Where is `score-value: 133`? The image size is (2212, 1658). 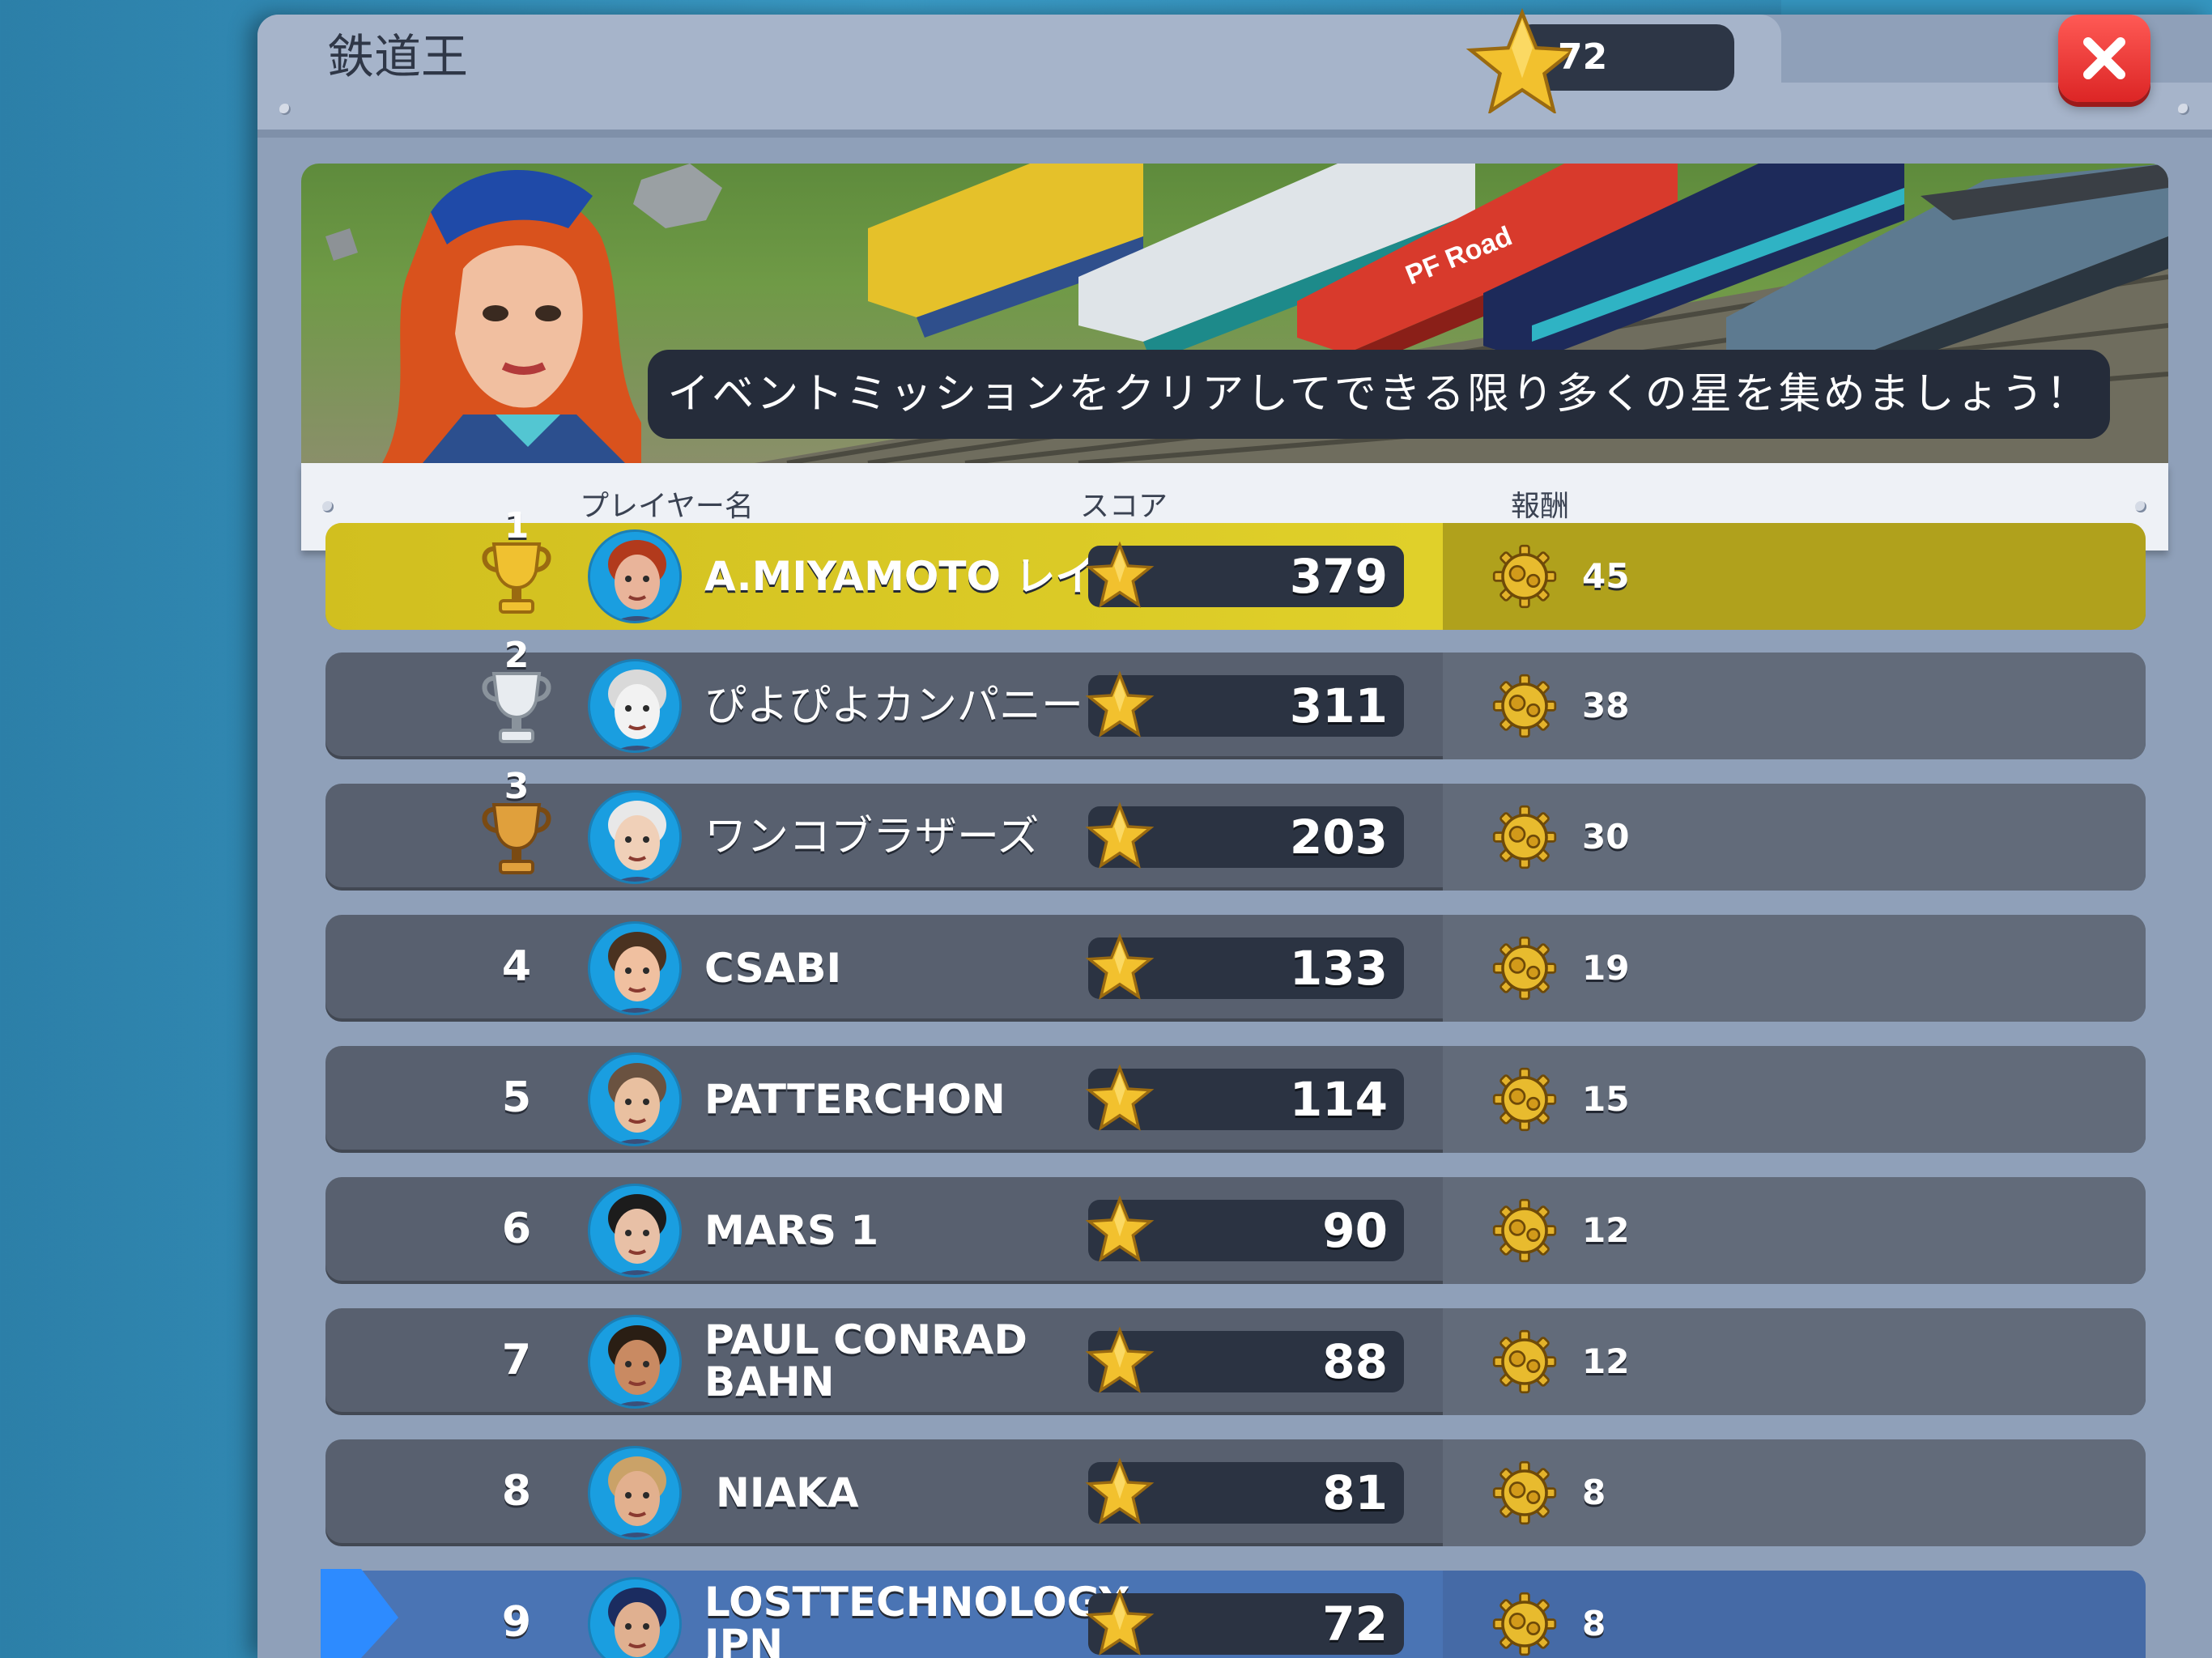
score-value: 133 is located at coordinates (1339, 968).